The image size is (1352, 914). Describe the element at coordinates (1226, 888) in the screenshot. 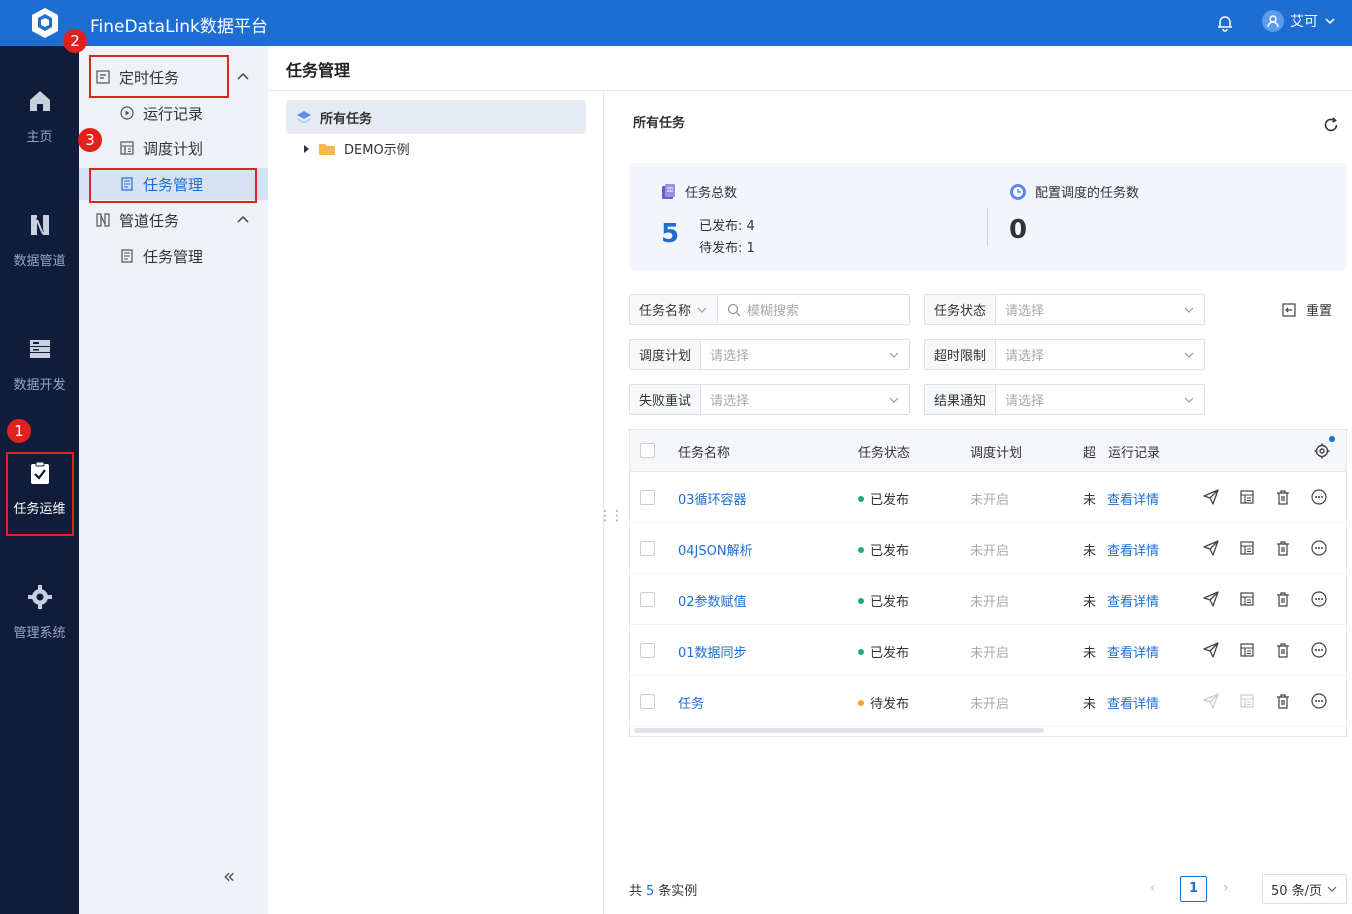

I see `next-page-button: ›` at that location.